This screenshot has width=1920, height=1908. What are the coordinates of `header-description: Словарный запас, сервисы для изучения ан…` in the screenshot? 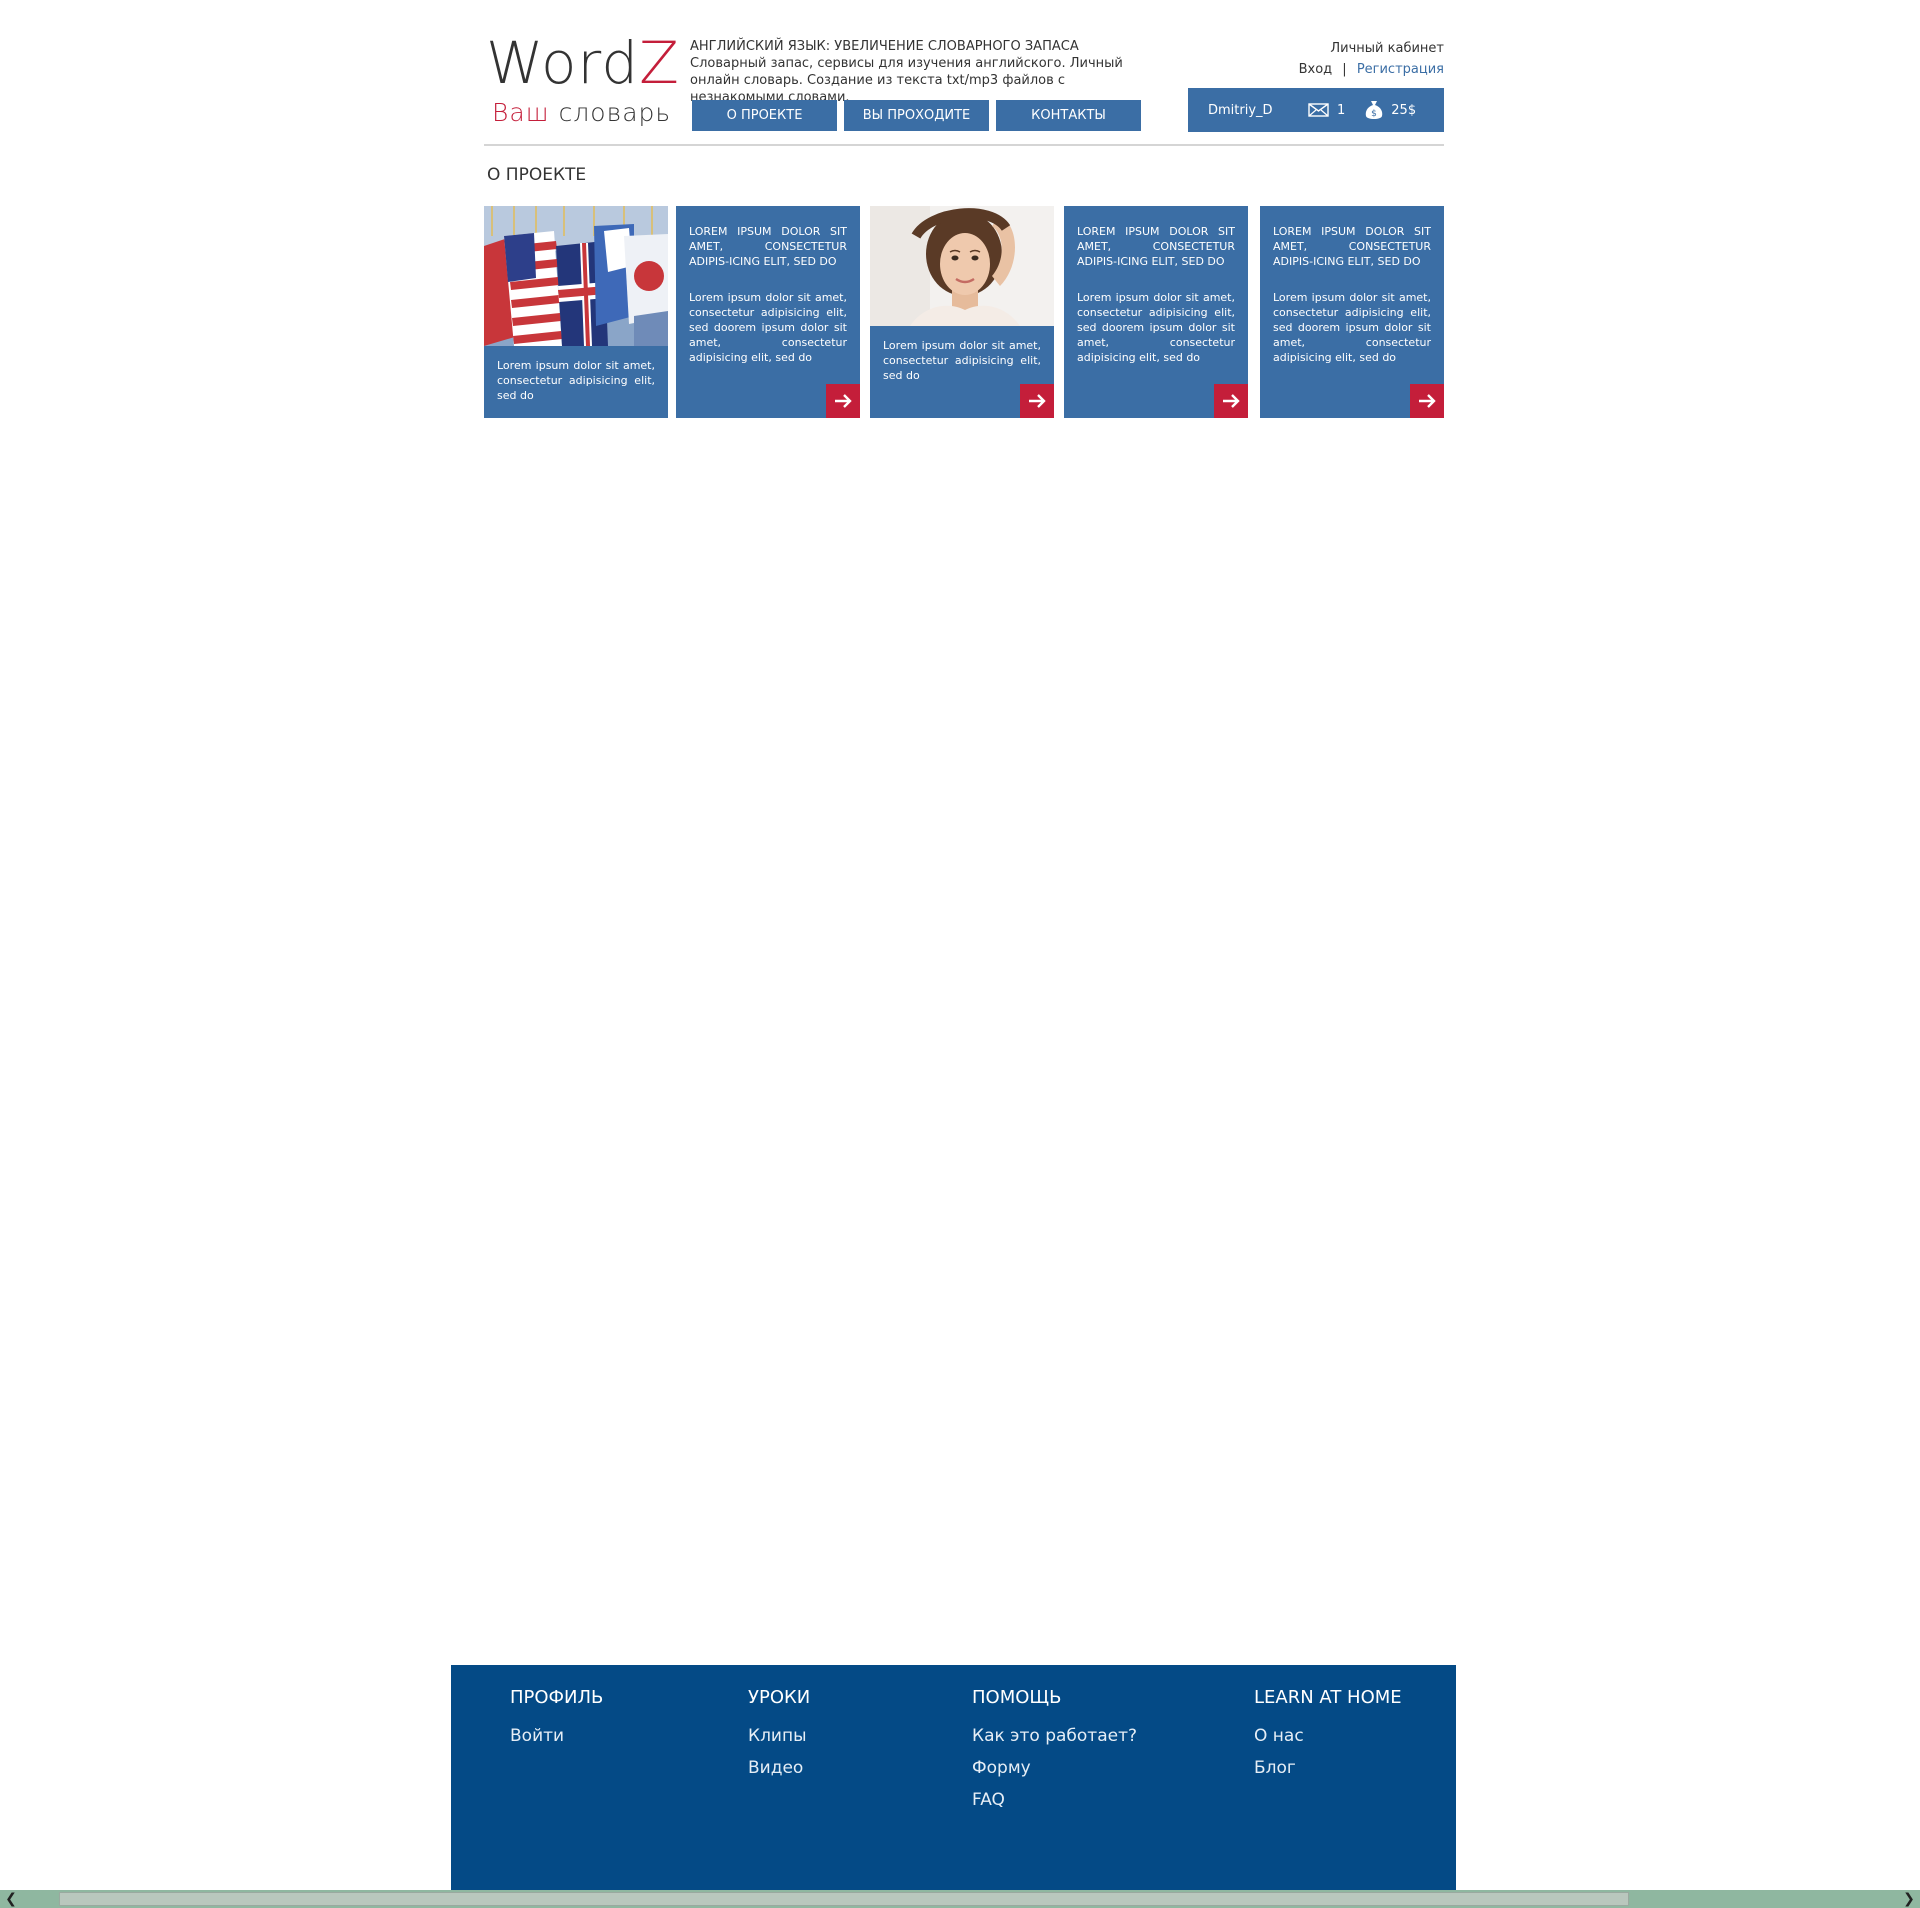 It's located at (906, 80).